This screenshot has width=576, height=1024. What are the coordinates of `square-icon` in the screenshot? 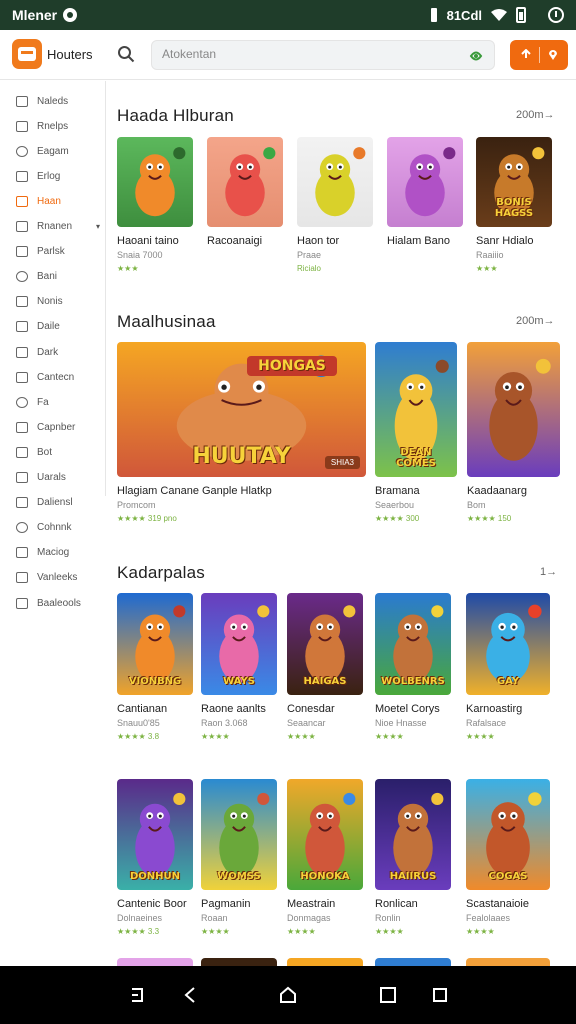 It's located at (440, 995).